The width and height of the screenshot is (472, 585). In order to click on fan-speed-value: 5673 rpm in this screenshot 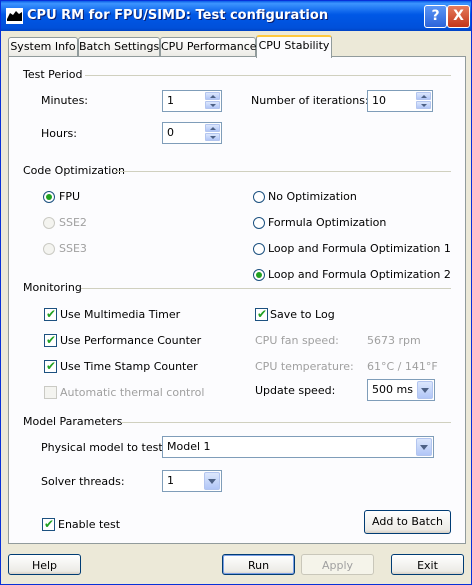, I will do `click(394, 340)`.